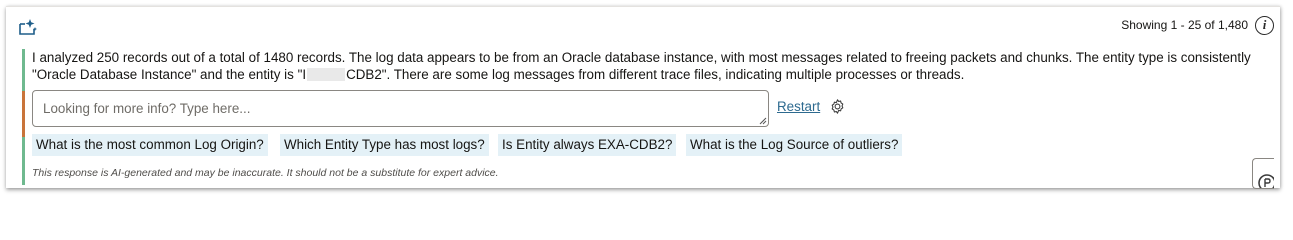  What do you see at coordinates (1264, 25) in the screenshot?
I see `info-icon: i` at bounding box center [1264, 25].